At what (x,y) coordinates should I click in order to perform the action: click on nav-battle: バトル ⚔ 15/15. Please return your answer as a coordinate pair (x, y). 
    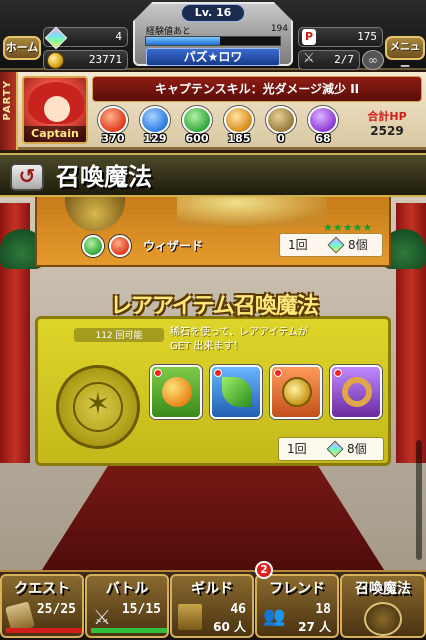
    Looking at the image, I should click on (127, 606).